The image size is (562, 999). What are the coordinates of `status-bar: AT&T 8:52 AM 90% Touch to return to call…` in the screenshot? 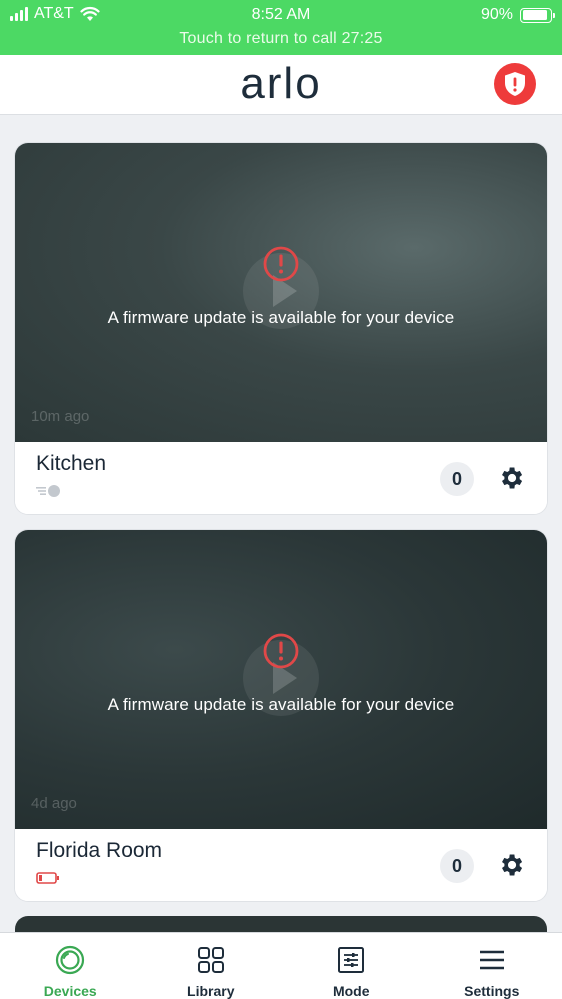 It's located at (281, 27).